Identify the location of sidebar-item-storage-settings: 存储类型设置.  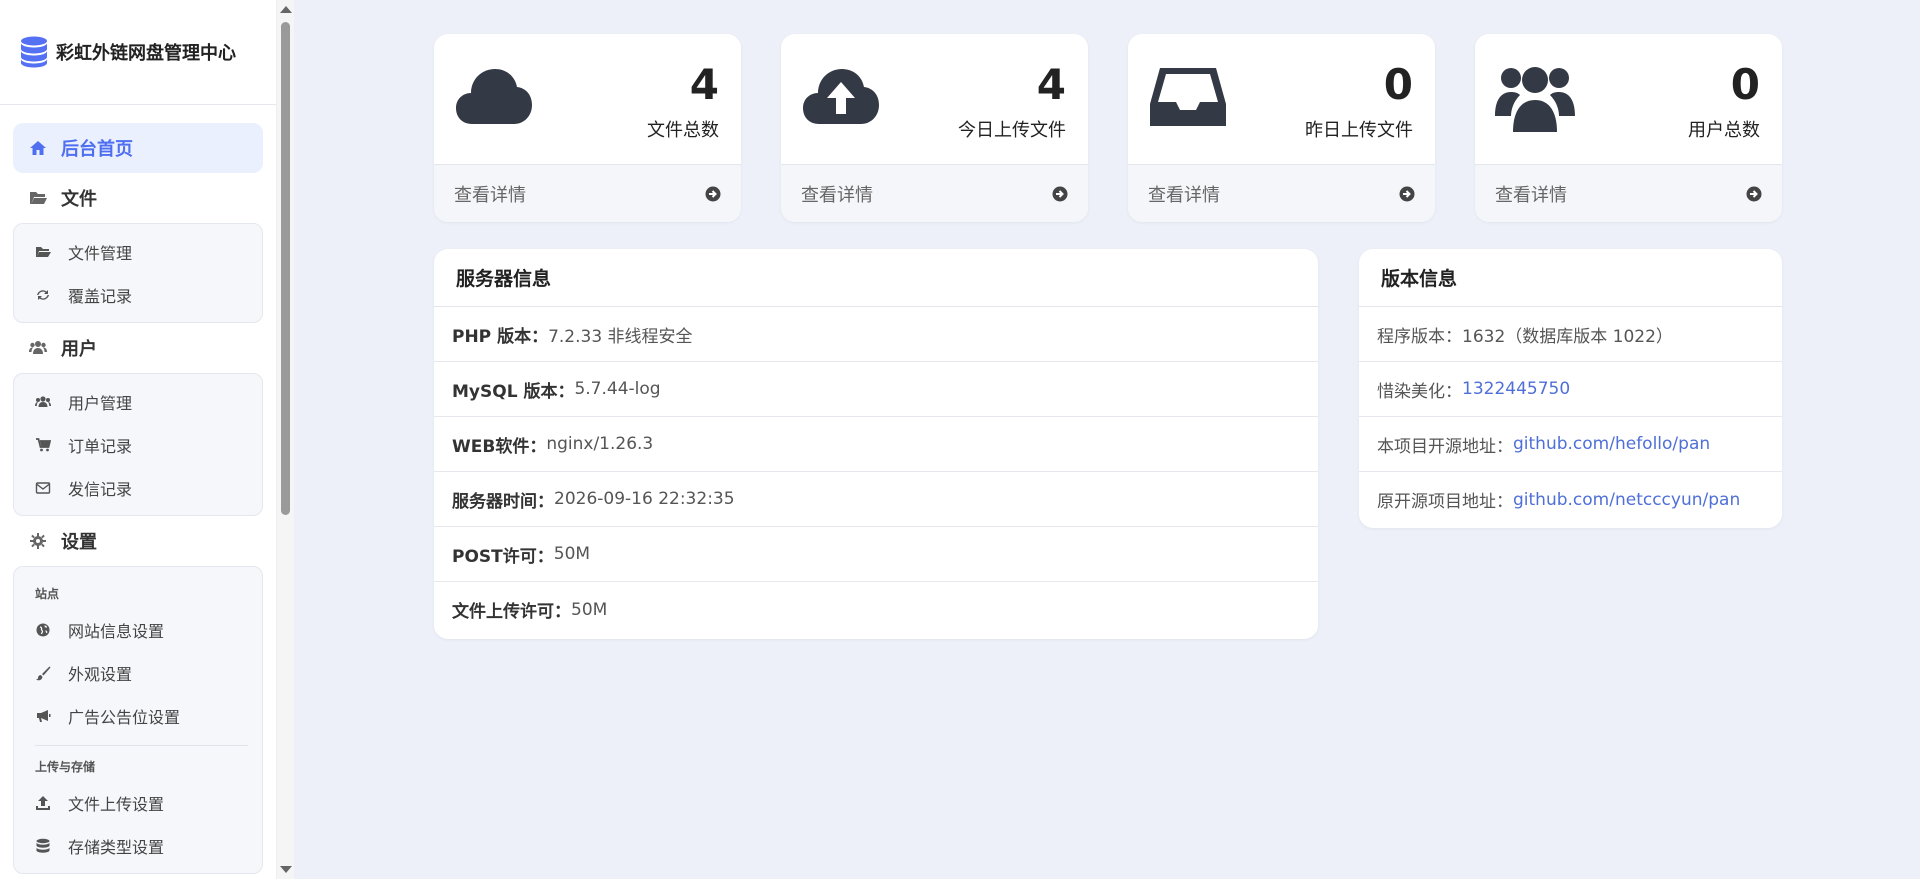
(138, 845).